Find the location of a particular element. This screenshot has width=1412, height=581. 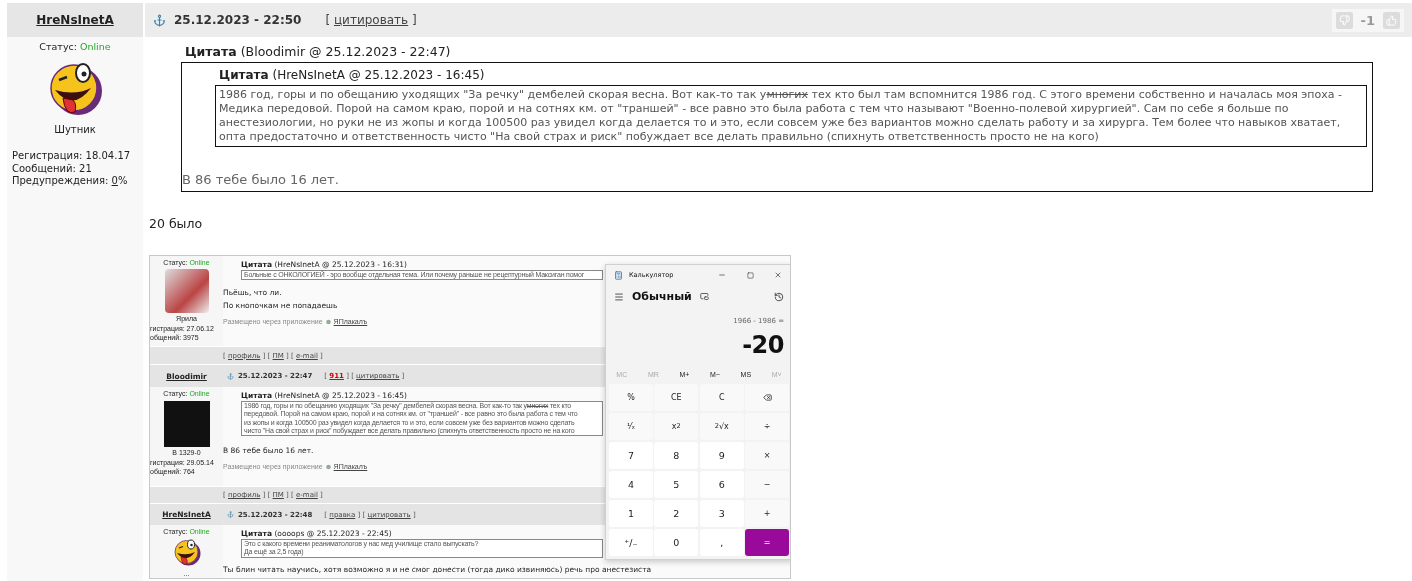

smiley-avatar is located at coordinates (186, 553).